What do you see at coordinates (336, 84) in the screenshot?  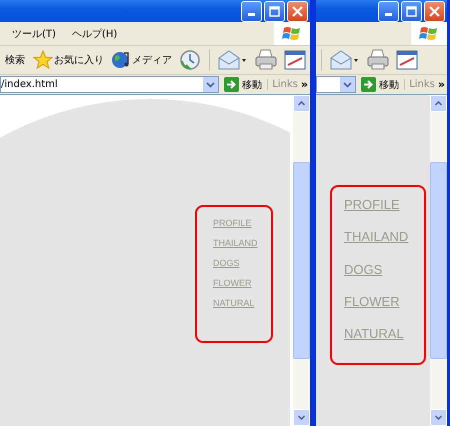 I see `address-field` at bounding box center [336, 84].